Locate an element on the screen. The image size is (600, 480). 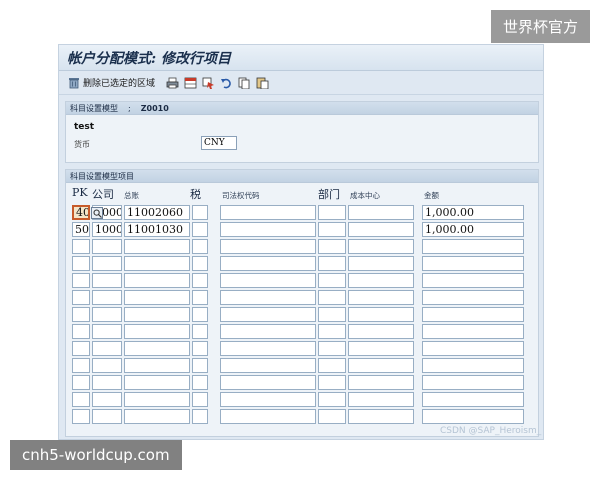
cell-pk: 50 is located at coordinates (81, 229).